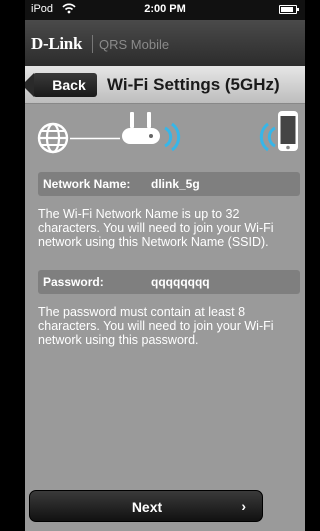  What do you see at coordinates (180, 282) in the screenshot?
I see `password-input: qqqqqqqq` at bounding box center [180, 282].